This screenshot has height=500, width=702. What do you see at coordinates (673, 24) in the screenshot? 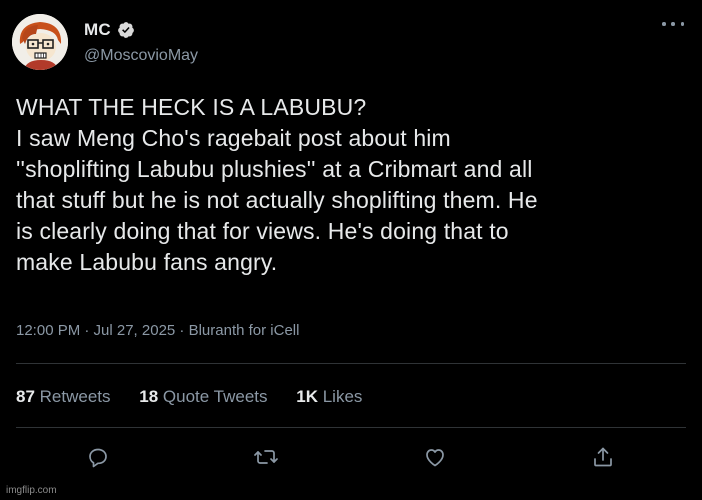
I see `more-options-icon` at bounding box center [673, 24].